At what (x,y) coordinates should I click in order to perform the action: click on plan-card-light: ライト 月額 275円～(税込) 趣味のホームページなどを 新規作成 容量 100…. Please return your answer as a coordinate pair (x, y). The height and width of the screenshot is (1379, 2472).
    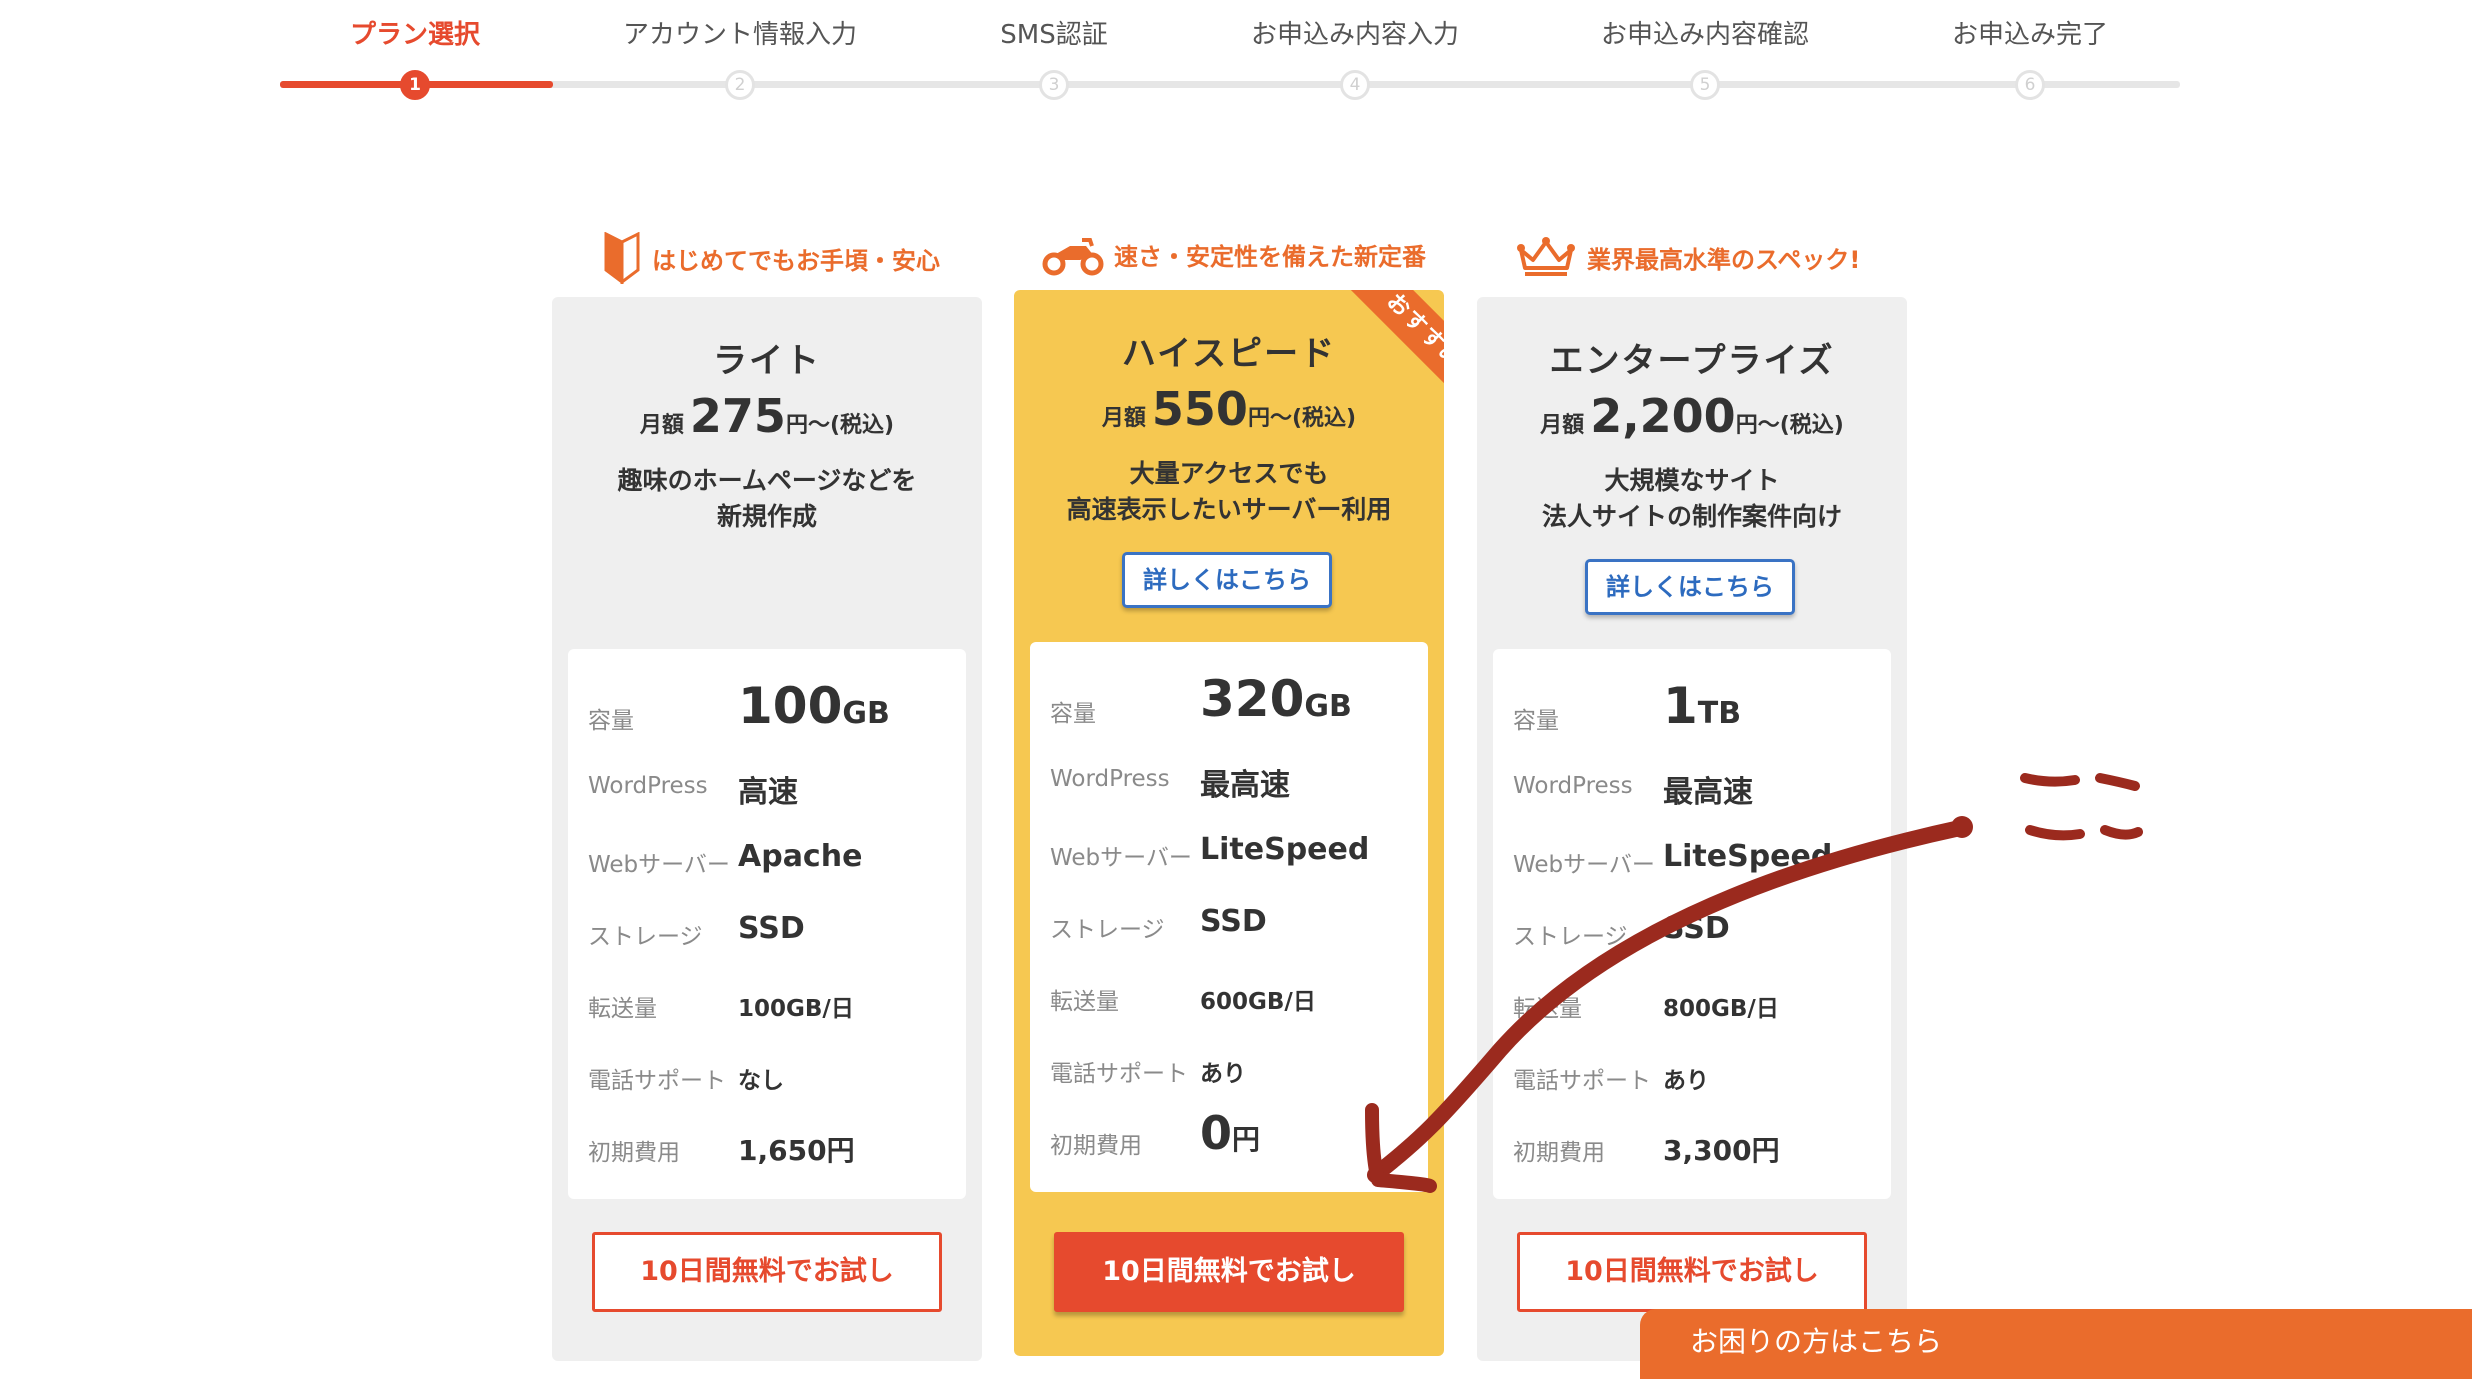
    Looking at the image, I should click on (767, 829).